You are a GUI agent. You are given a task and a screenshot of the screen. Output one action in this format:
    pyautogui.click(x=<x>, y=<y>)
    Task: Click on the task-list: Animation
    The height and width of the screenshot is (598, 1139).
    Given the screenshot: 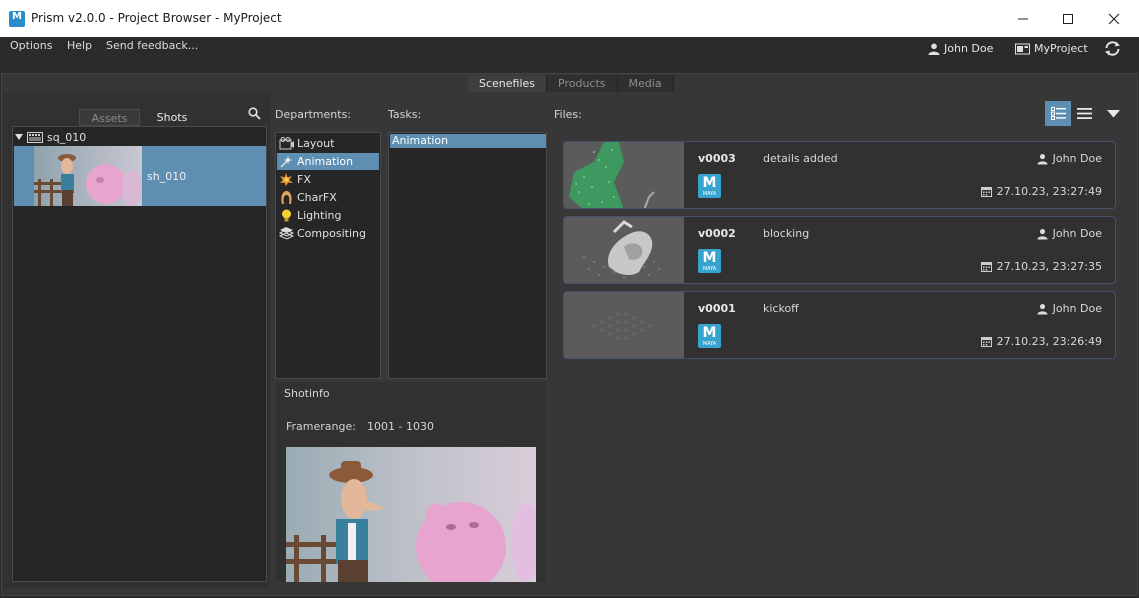 What is the action you would take?
    pyautogui.click(x=467, y=255)
    